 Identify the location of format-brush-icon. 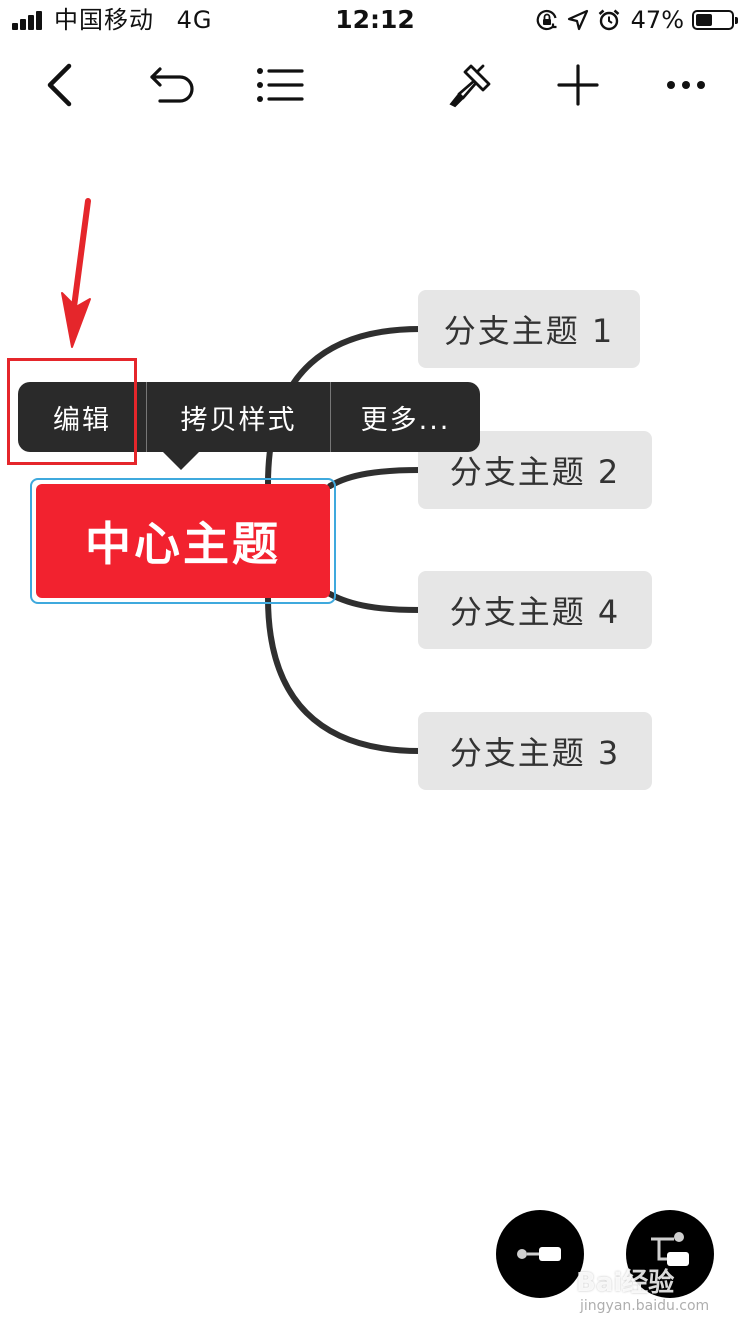
(470, 86).